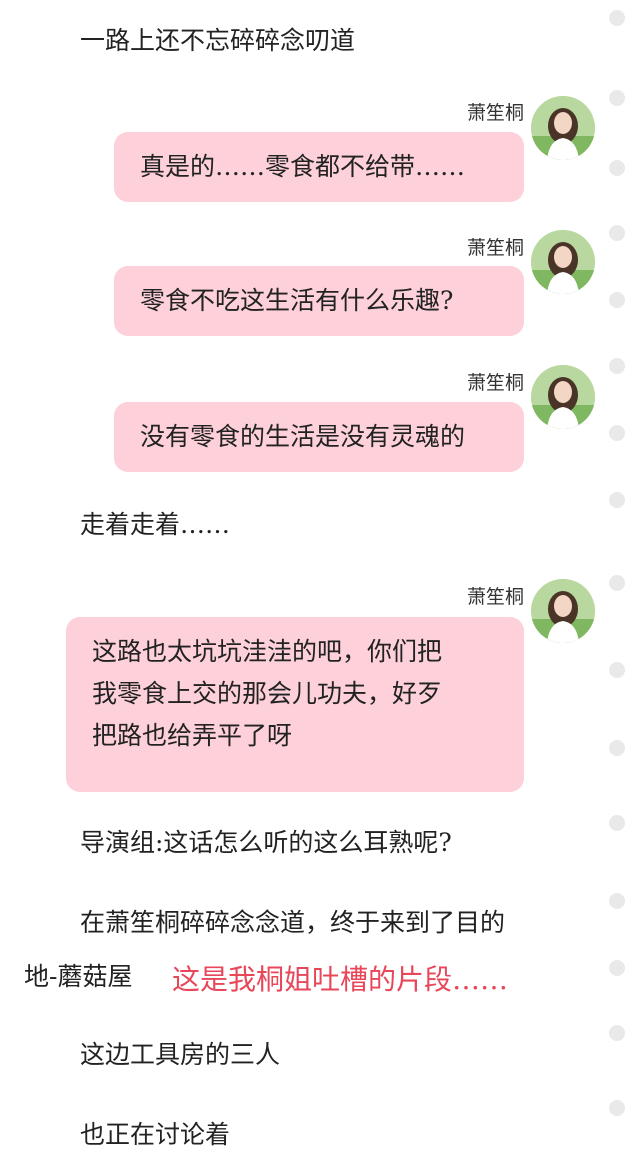 This screenshot has width=640, height=1170. What do you see at coordinates (180, 1054) in the screenshot?
I see `narration-text: 这边工具房的三人` at bounding box center [180, 1054].